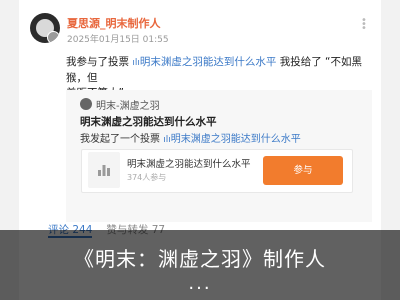 The width and height of the screenshot is (400, 300). Describe the element at coordinates (45, 28) in the screenshot. I see `user-avatar` at that location.